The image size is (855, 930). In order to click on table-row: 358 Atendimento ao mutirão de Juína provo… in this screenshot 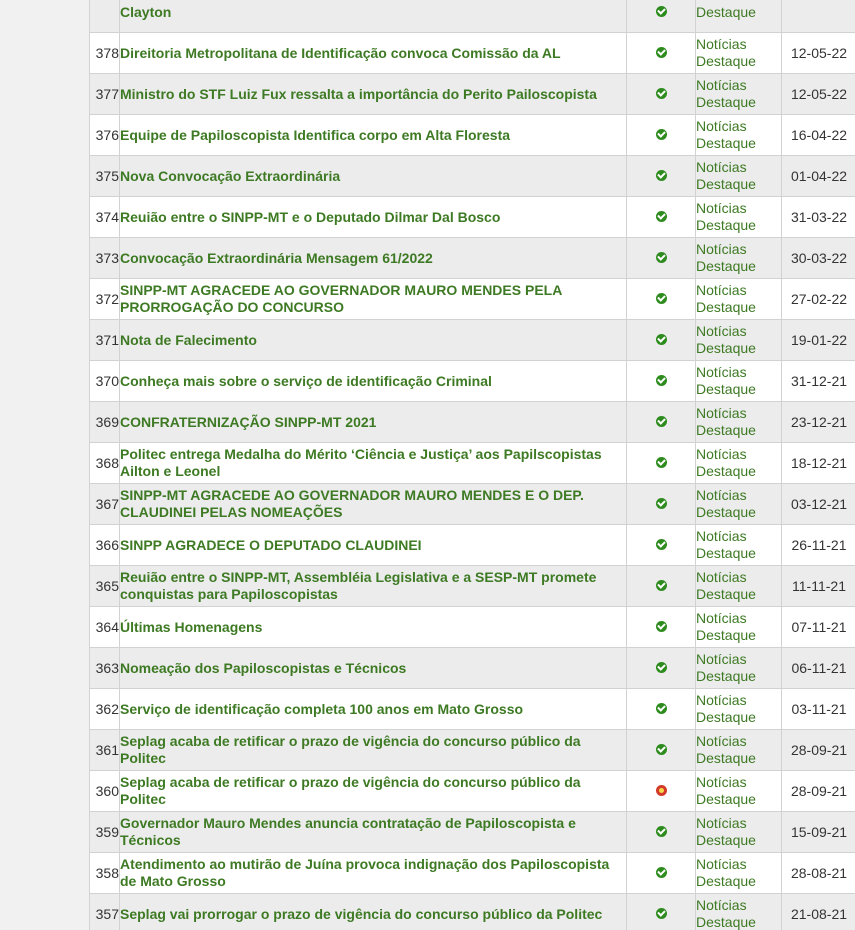, I will do `click(472, 873)`.